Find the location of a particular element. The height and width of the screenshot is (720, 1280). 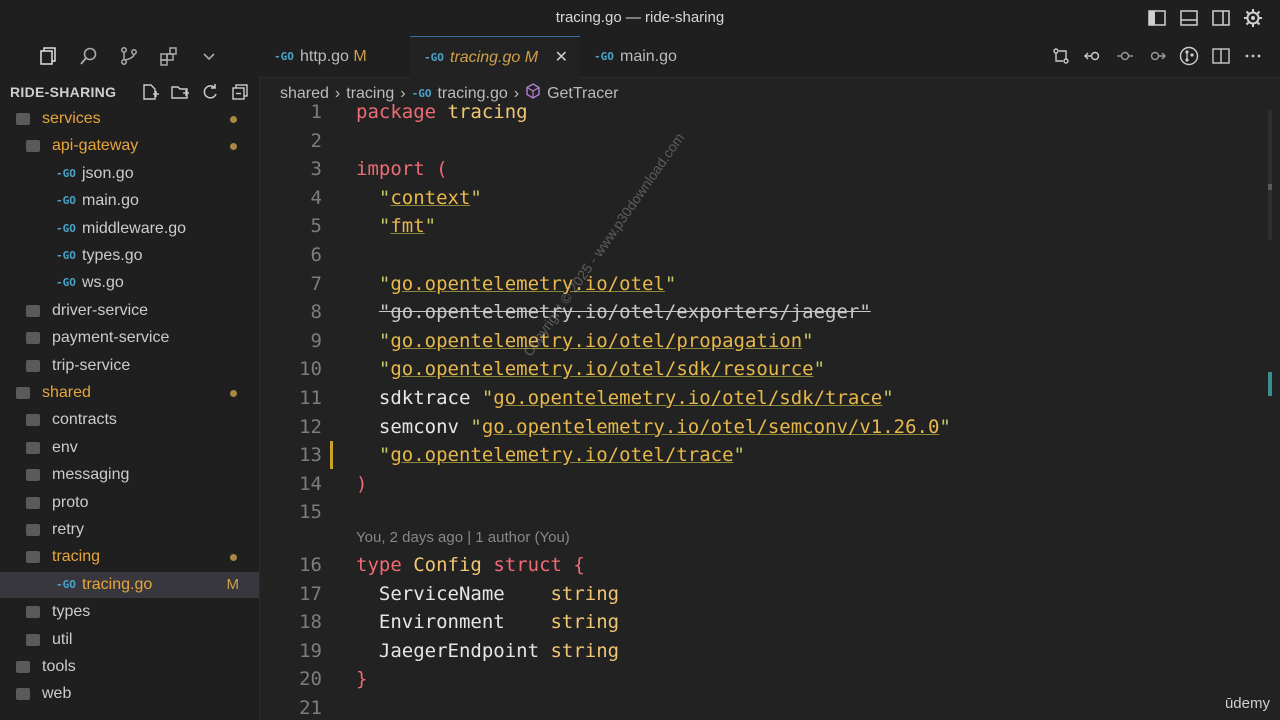

code-text: } is located at coordinates (361, 679).